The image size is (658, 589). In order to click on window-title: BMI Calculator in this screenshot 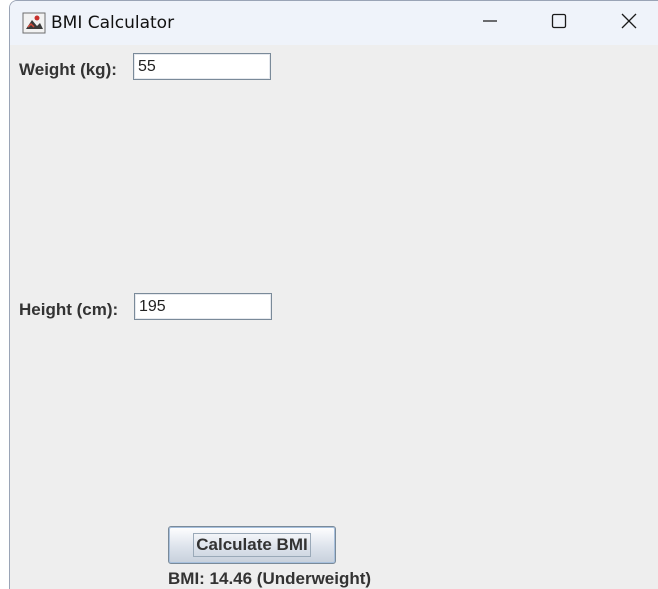, I will do `click(113, 23)`.